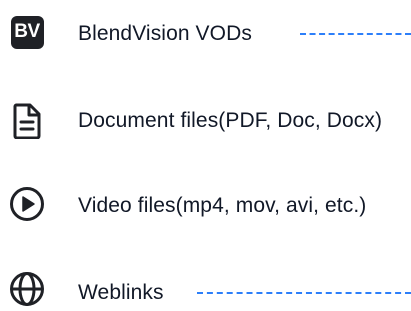 This screenshot has width=411, height=311. I want to click on source-item-document-files: Document files(PDF, Doc, Docx), so click(205, 123).